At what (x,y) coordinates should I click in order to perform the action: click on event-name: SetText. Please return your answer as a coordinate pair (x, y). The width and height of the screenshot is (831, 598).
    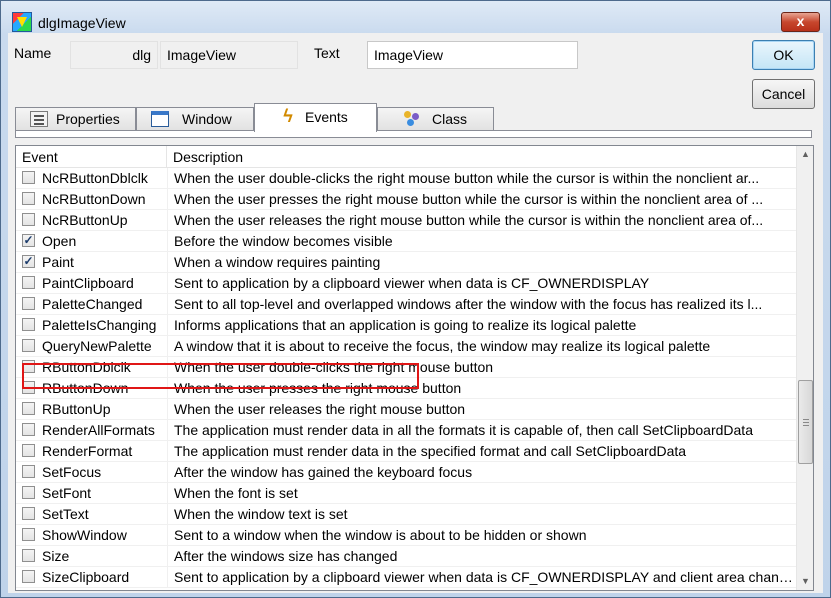
    Looking at the image, I should click on (65, 514).